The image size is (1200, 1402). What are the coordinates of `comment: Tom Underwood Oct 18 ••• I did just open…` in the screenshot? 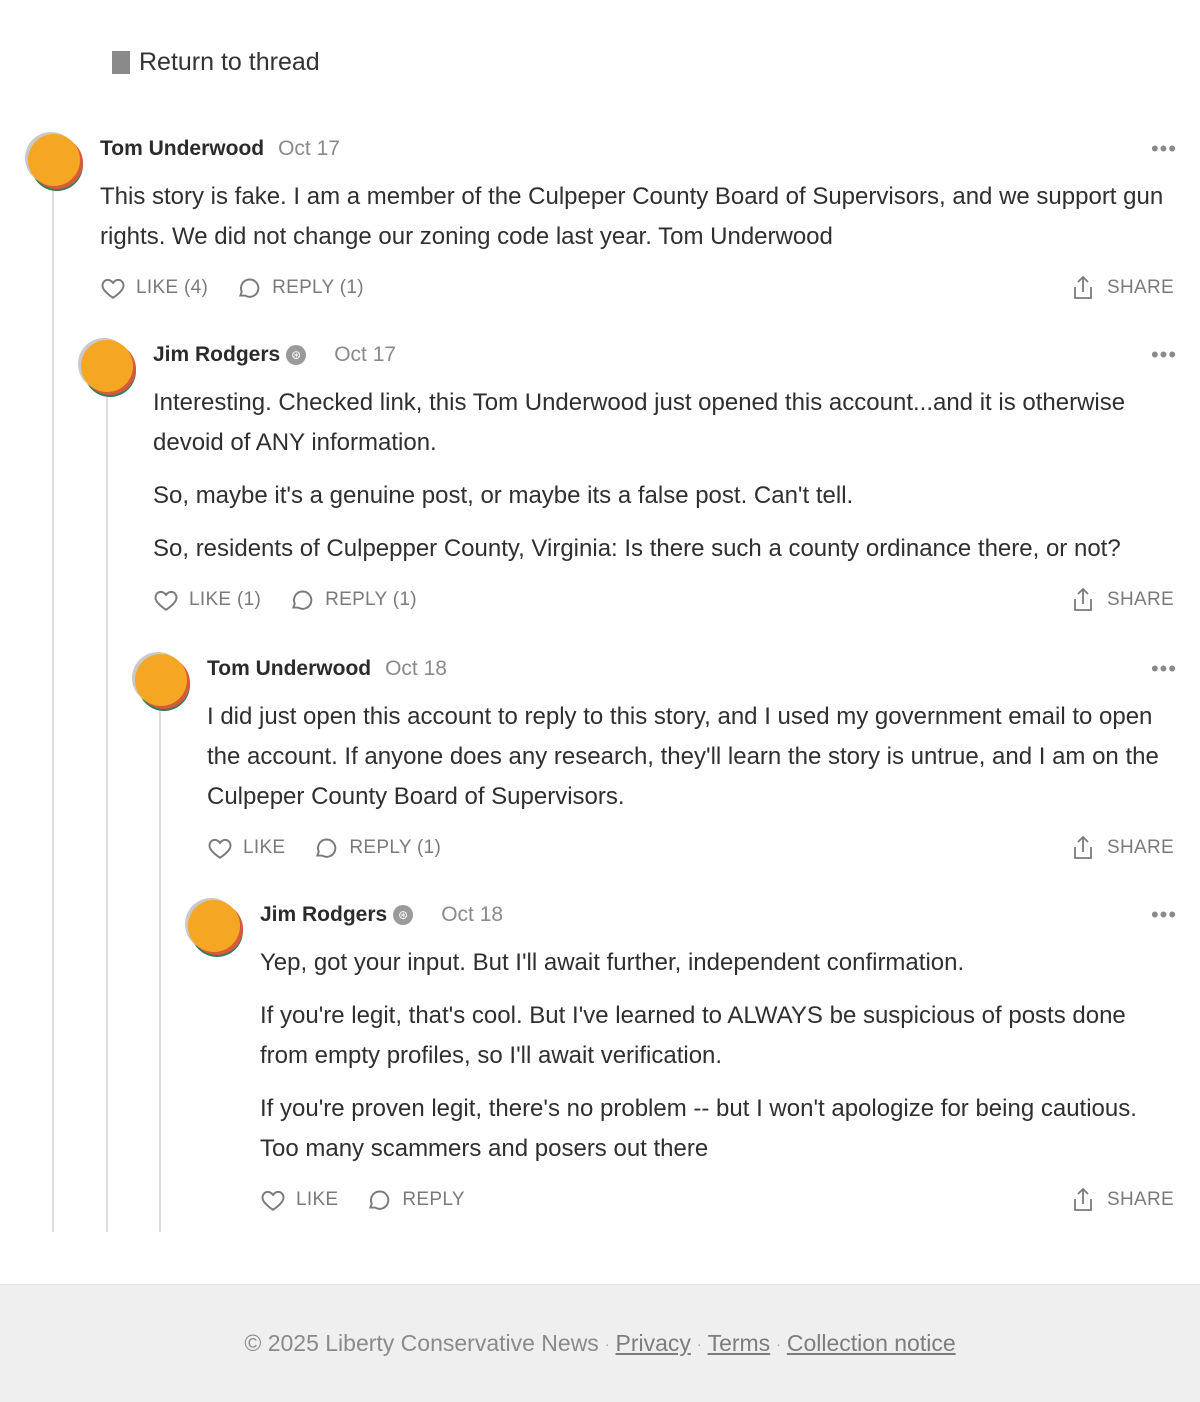 It's located at (655, 758).